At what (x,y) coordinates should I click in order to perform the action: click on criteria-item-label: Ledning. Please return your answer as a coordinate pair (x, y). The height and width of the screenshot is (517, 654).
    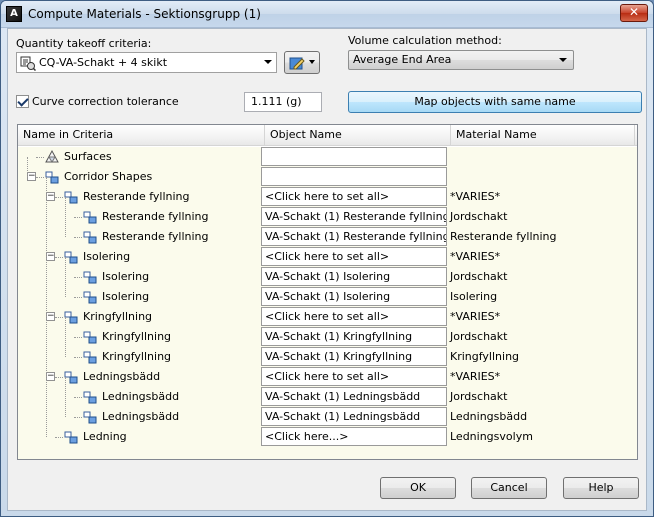
    Looking at the image, I should click on (105, 436).